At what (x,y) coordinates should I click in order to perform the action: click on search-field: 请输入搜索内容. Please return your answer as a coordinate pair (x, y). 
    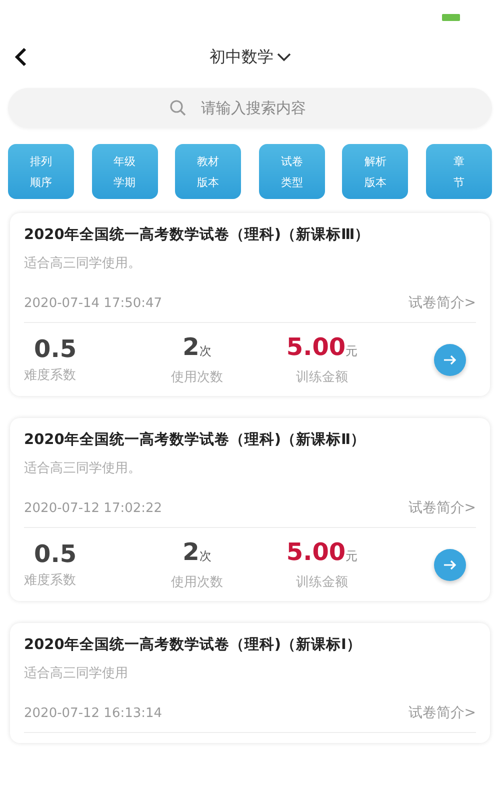
    Looking at the image, I should click on (266, 108).